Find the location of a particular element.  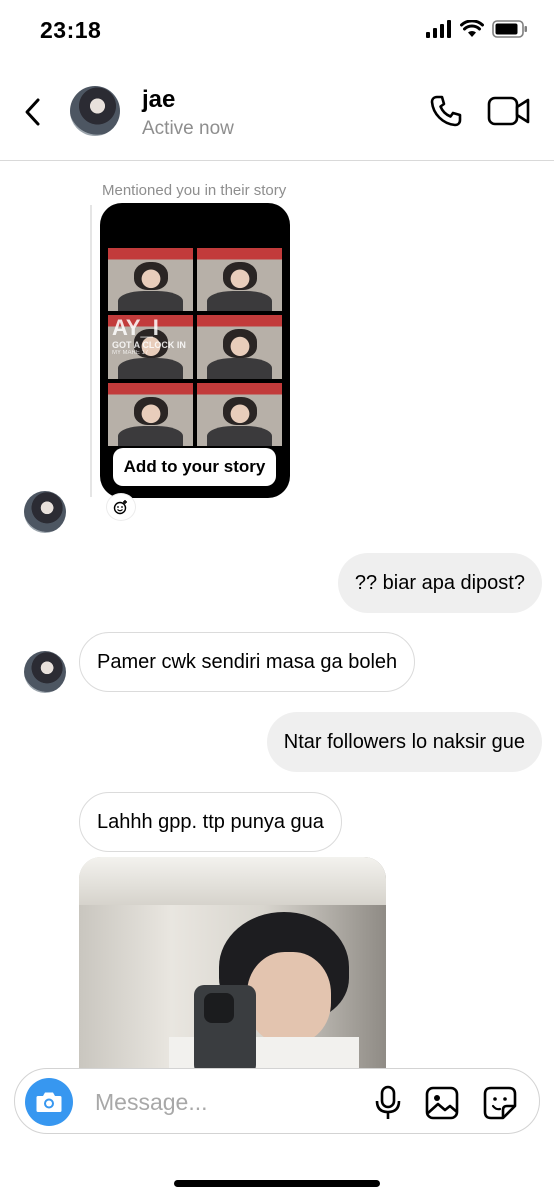

message-bubble-sent: Ntar followers lo naksir gue is located at coordinates (404, 742).